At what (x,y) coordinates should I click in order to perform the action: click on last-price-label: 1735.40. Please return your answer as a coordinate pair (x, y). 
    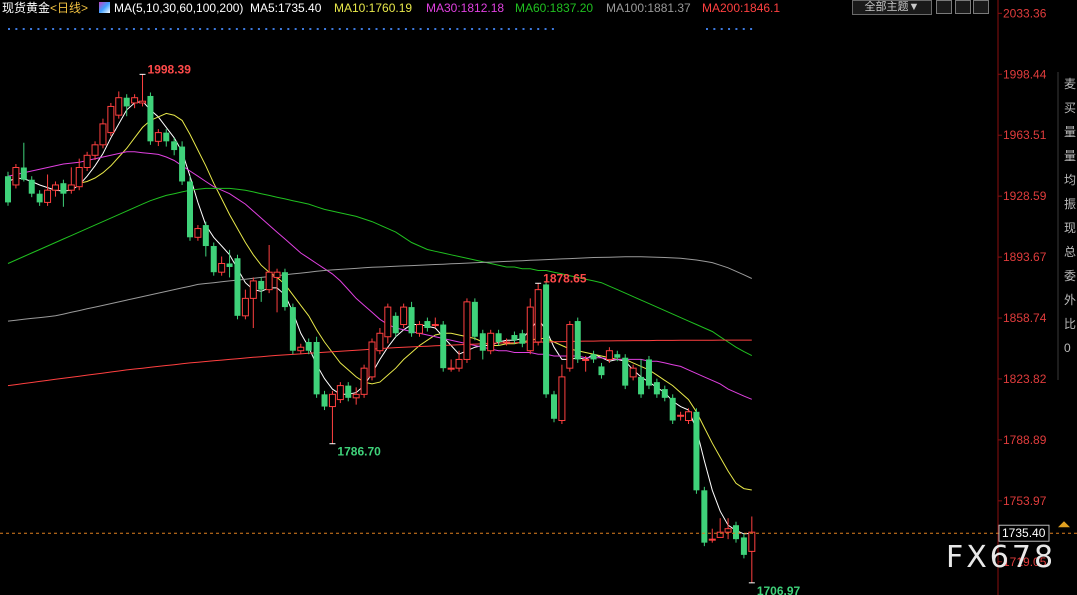
    Looking at the image, I should click on (1024, 533).